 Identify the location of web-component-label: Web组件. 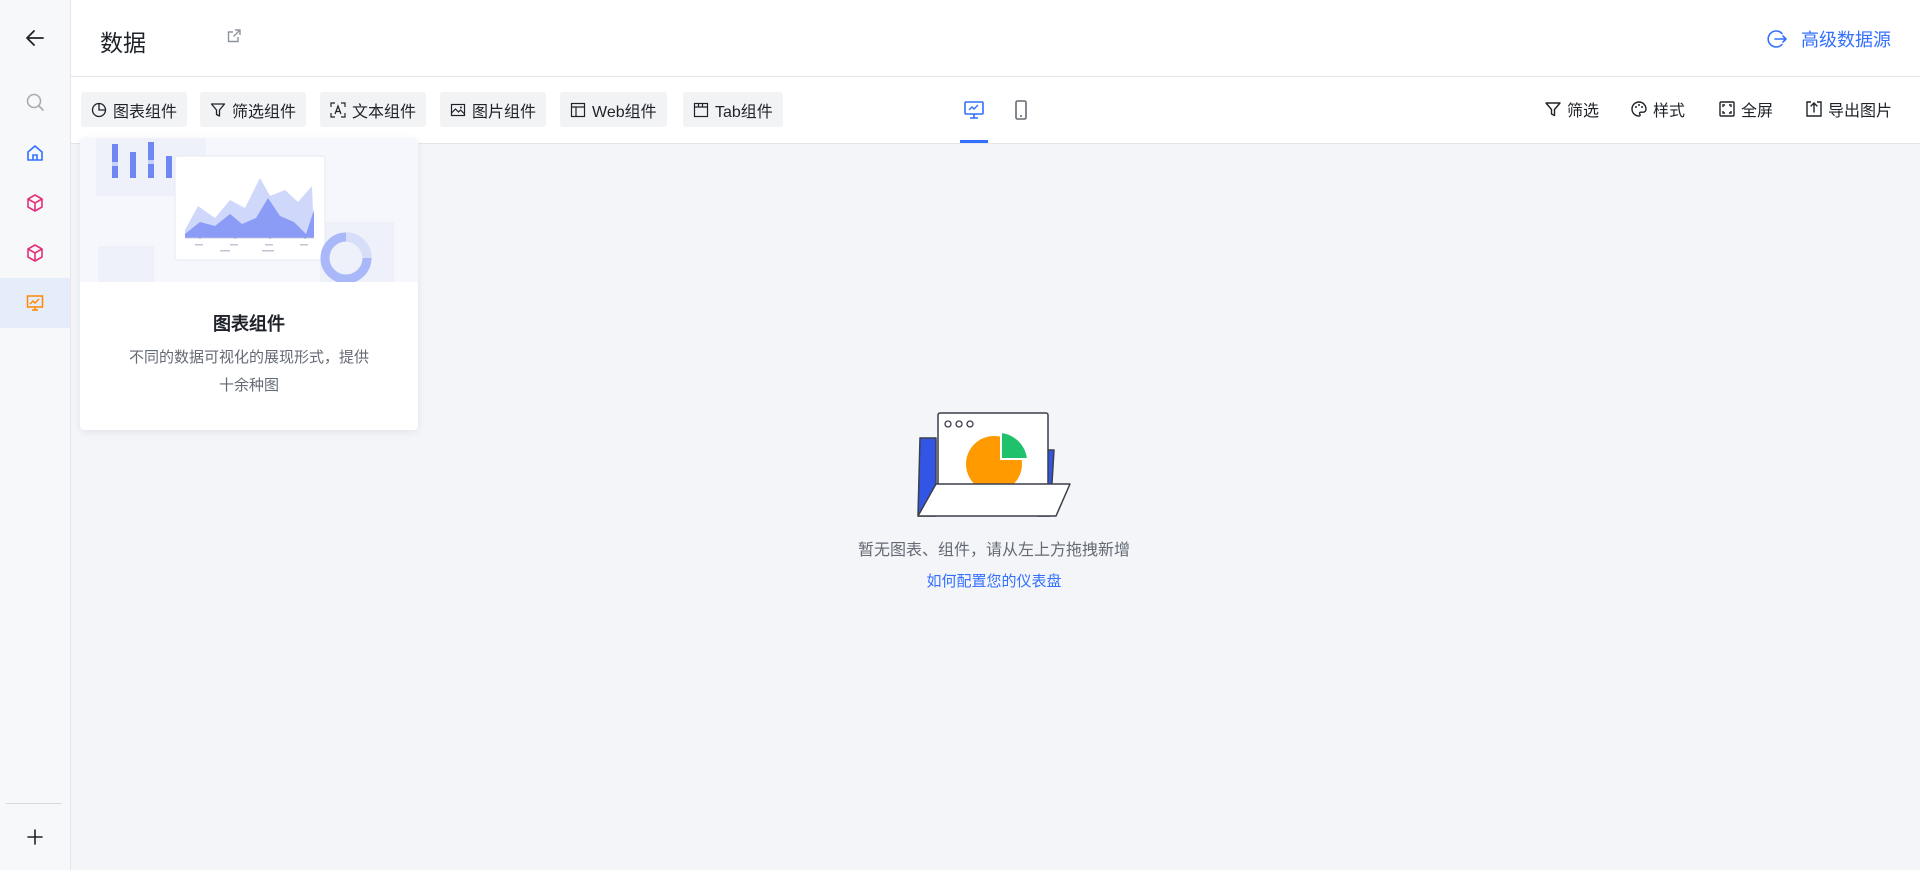
(624, 112).